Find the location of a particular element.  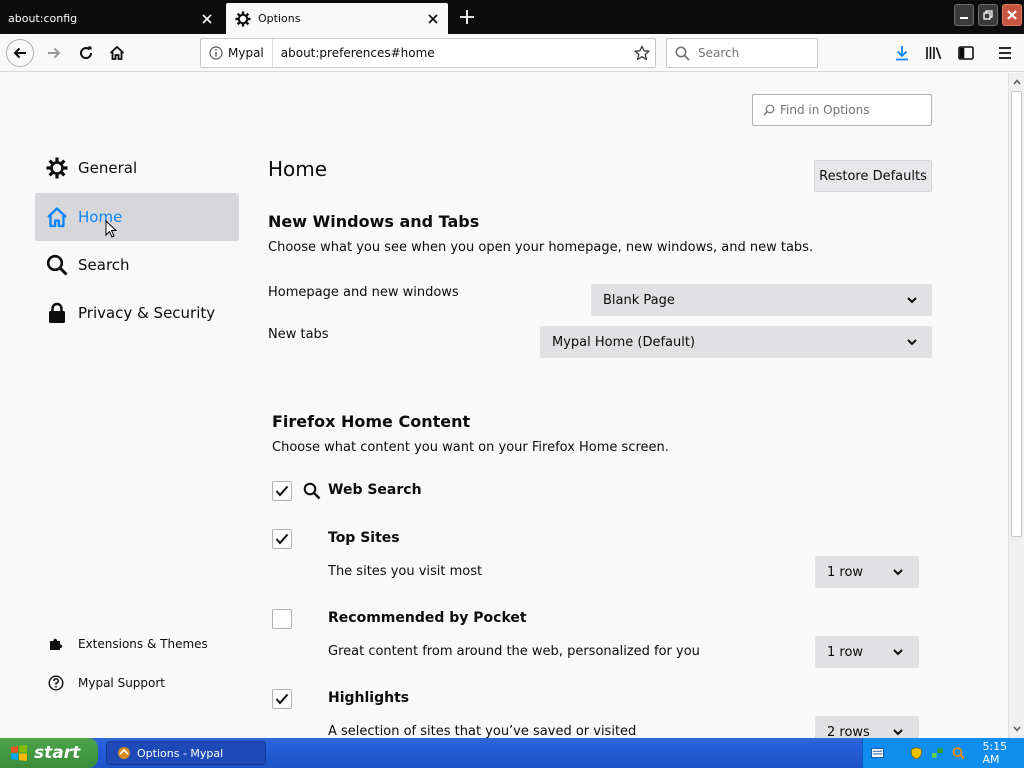

menu-button is located at coordinates (1005, 53).